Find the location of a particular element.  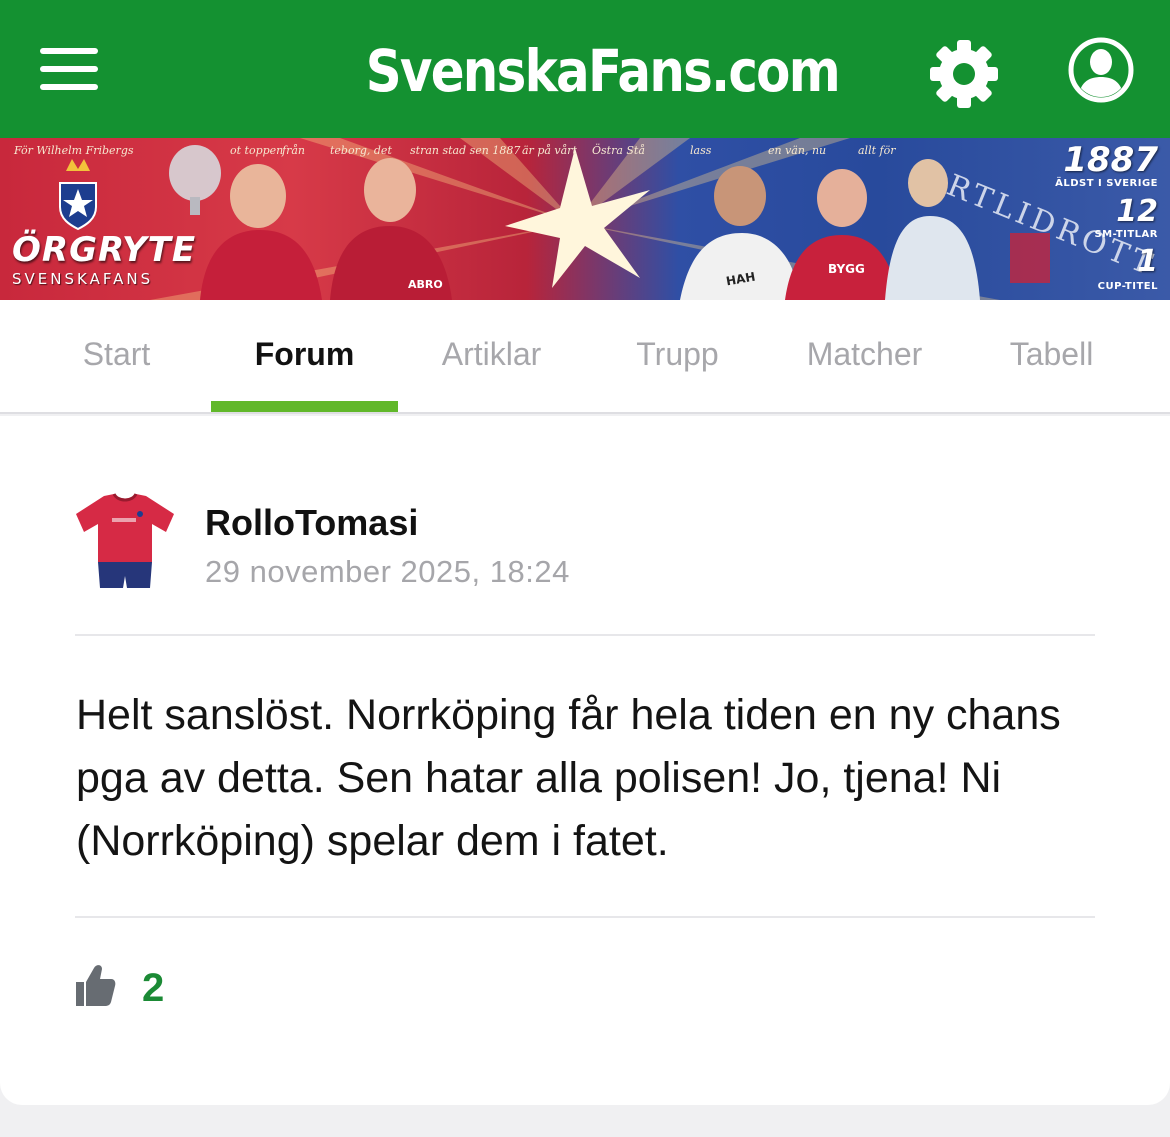

banner-stat-number: 12 is located at coordinates (1137, 211).